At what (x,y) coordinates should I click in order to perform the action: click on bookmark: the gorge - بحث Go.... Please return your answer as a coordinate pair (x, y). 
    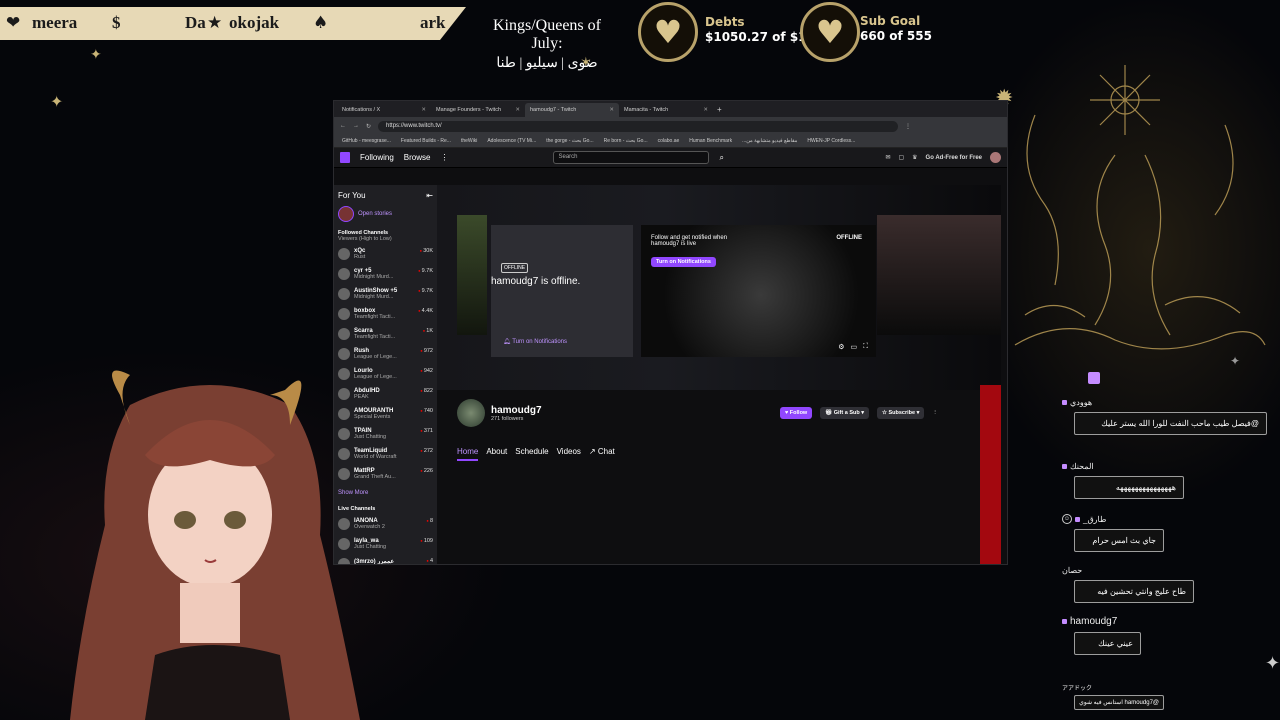
    Looking at the image, I should click on (569, 141).